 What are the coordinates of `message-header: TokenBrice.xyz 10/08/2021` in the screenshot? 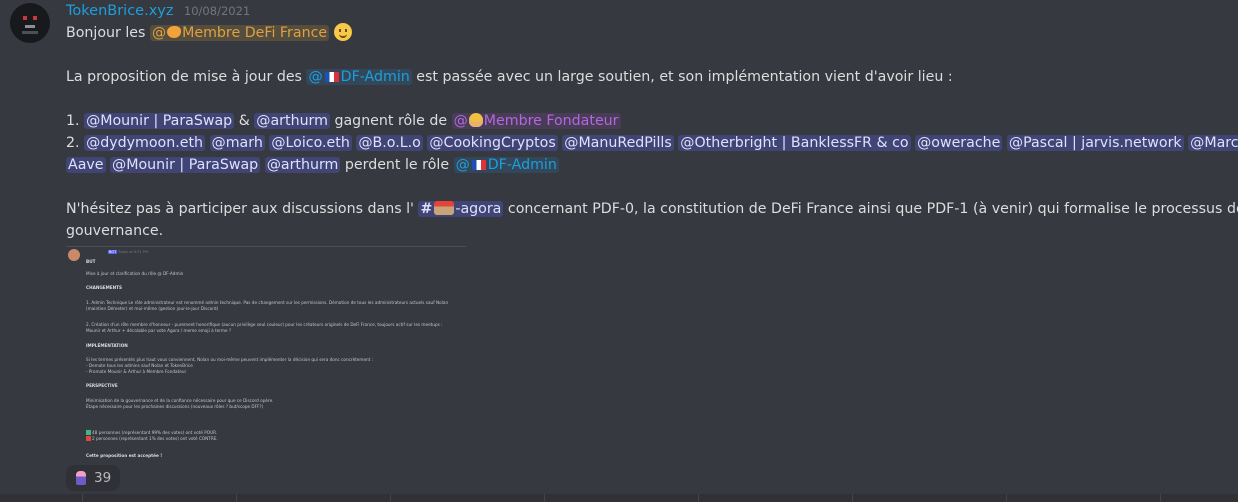 It's located at (158, 12).